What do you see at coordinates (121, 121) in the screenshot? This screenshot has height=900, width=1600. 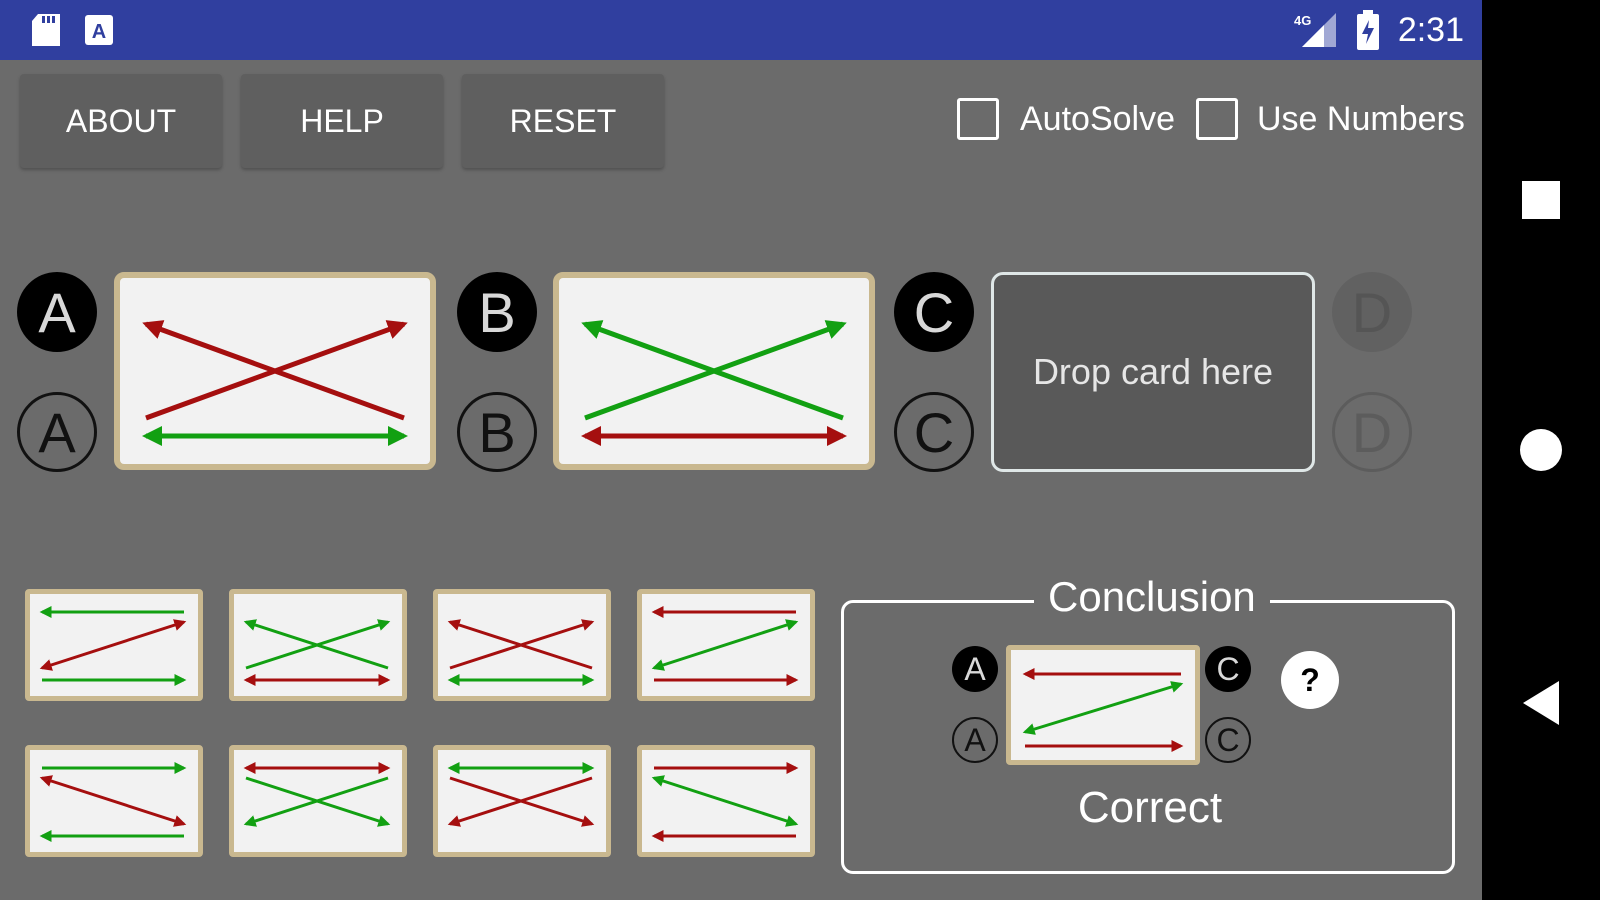 I see `about-button: ABOUT` at bounding box center [121, 121].